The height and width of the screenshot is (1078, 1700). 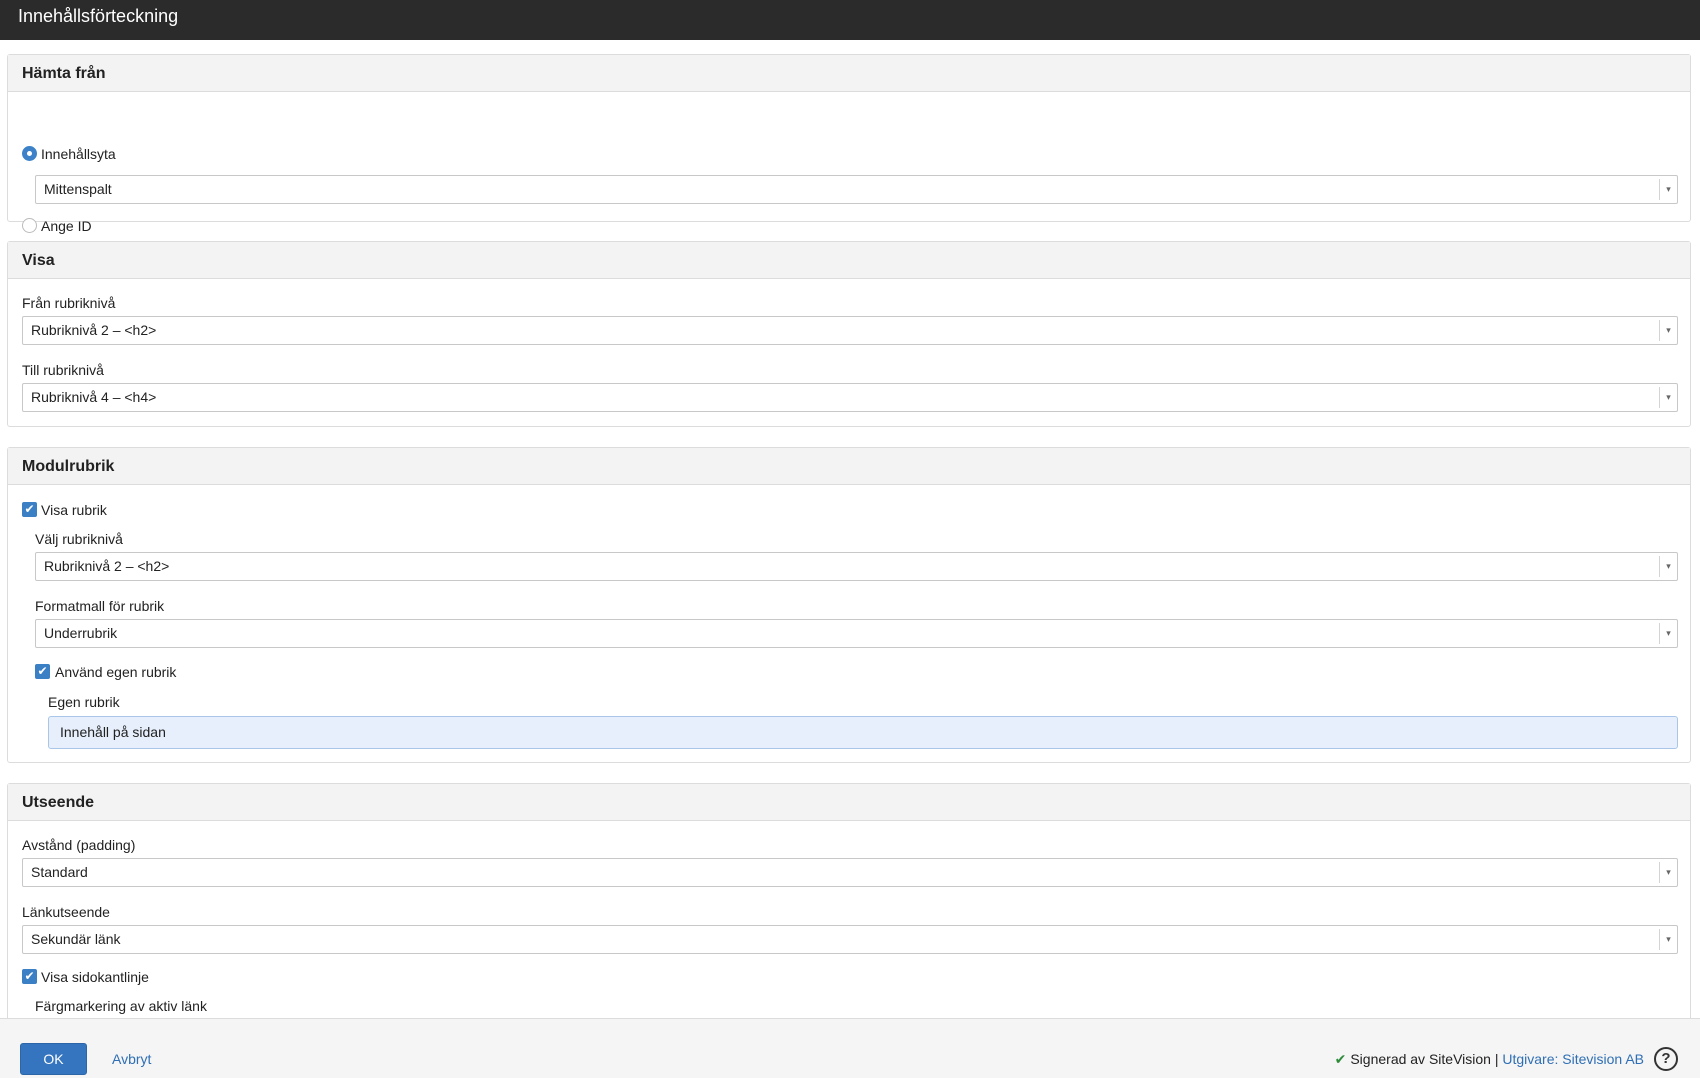 What do you see at coordinates (79, 845) in the screenshot?
I see `padding-label: Avstånd (padding)` at bounding box center [79, 845].